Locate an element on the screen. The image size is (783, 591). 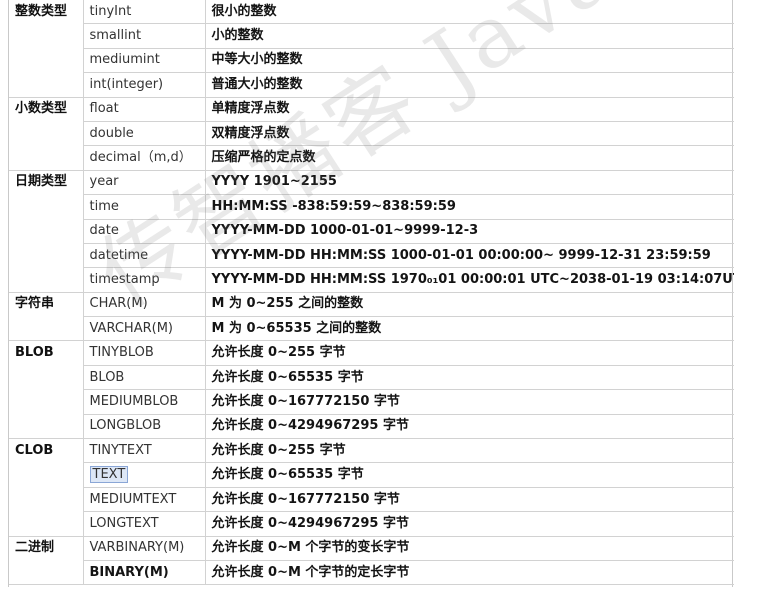
type-name-cell: MEDIUMBLOB is located at coordinates (144, 402).